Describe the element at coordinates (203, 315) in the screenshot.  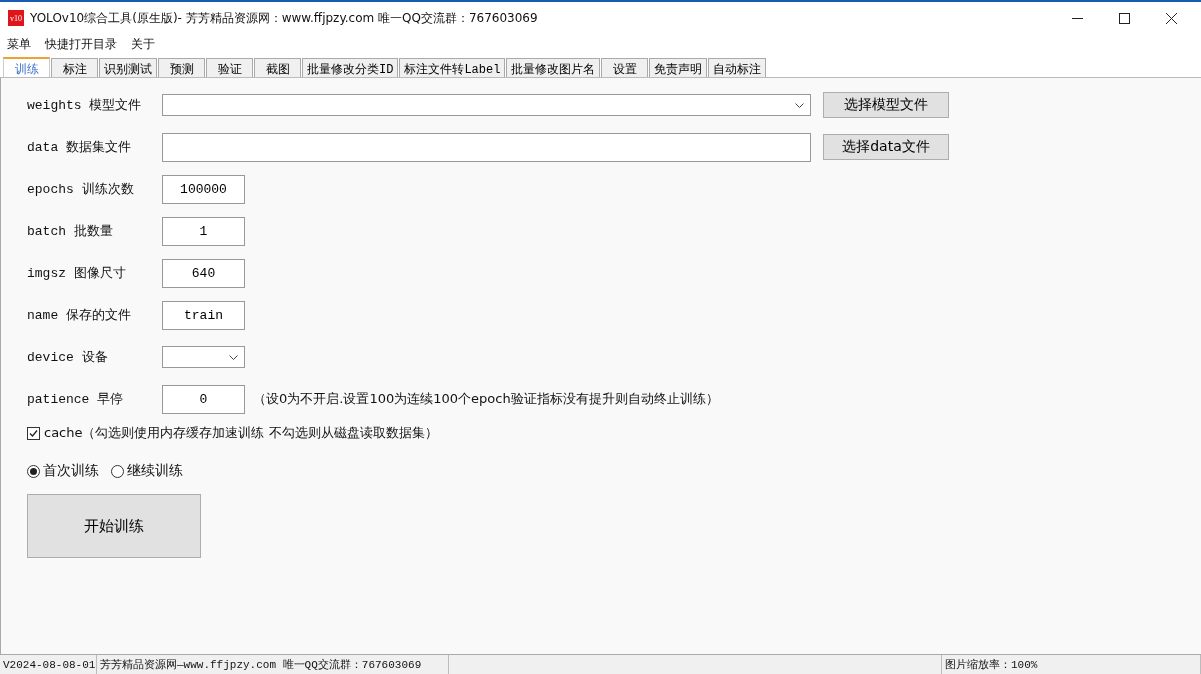
I see `input-field: train` at that location.